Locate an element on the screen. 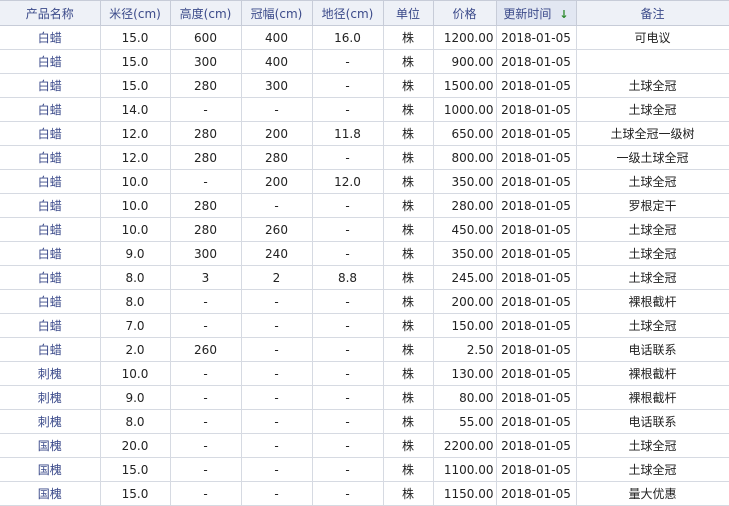 The image size is (729, 506). cell-price: 55.00 is located at coordinates (464, 421).